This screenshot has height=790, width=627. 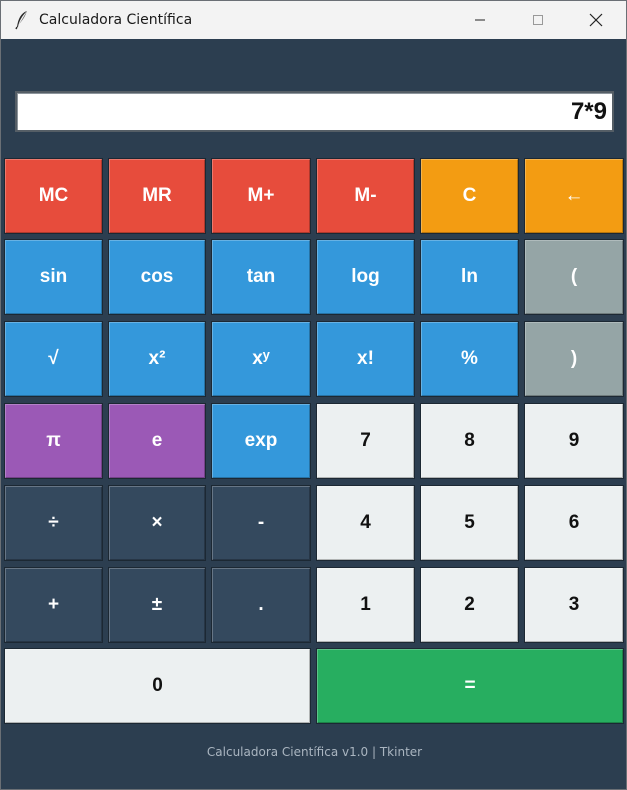 I want to click on digit-2-button: 2, so click(x=469, y=605).